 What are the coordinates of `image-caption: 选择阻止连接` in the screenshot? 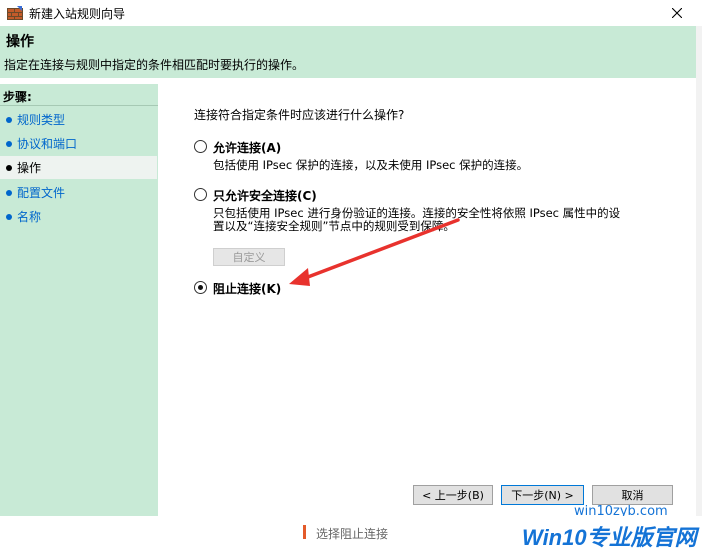 It's located at (352, 534).